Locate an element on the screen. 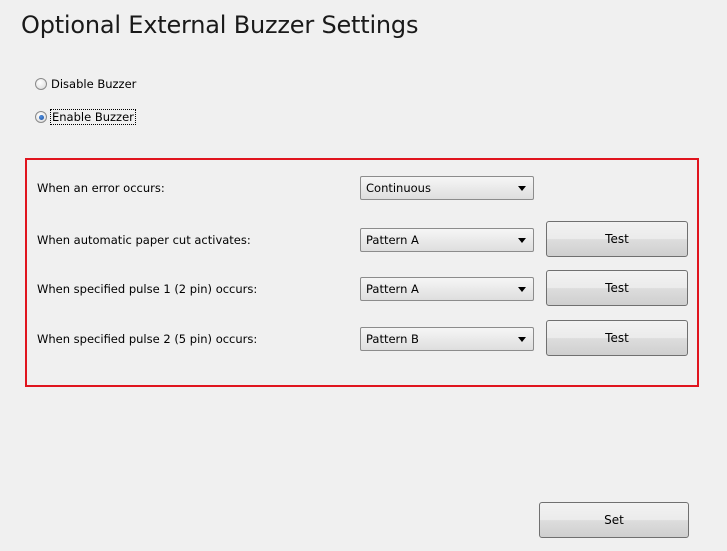 Image resolution: width=727 pixels, height=551 pixels. enable-buzzer-radio: Enable Buzzer is located at coordinates (85, 117).